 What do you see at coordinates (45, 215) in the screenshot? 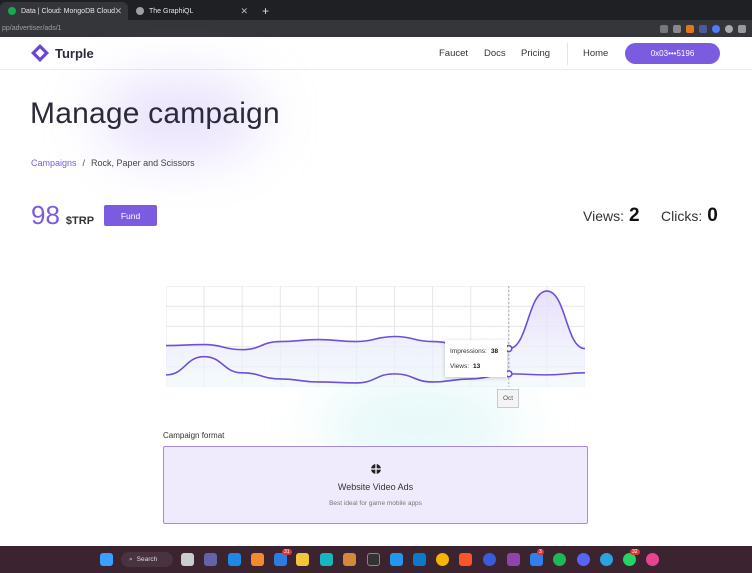
I see `balance-value: 98` at bounding box center [45, 215].